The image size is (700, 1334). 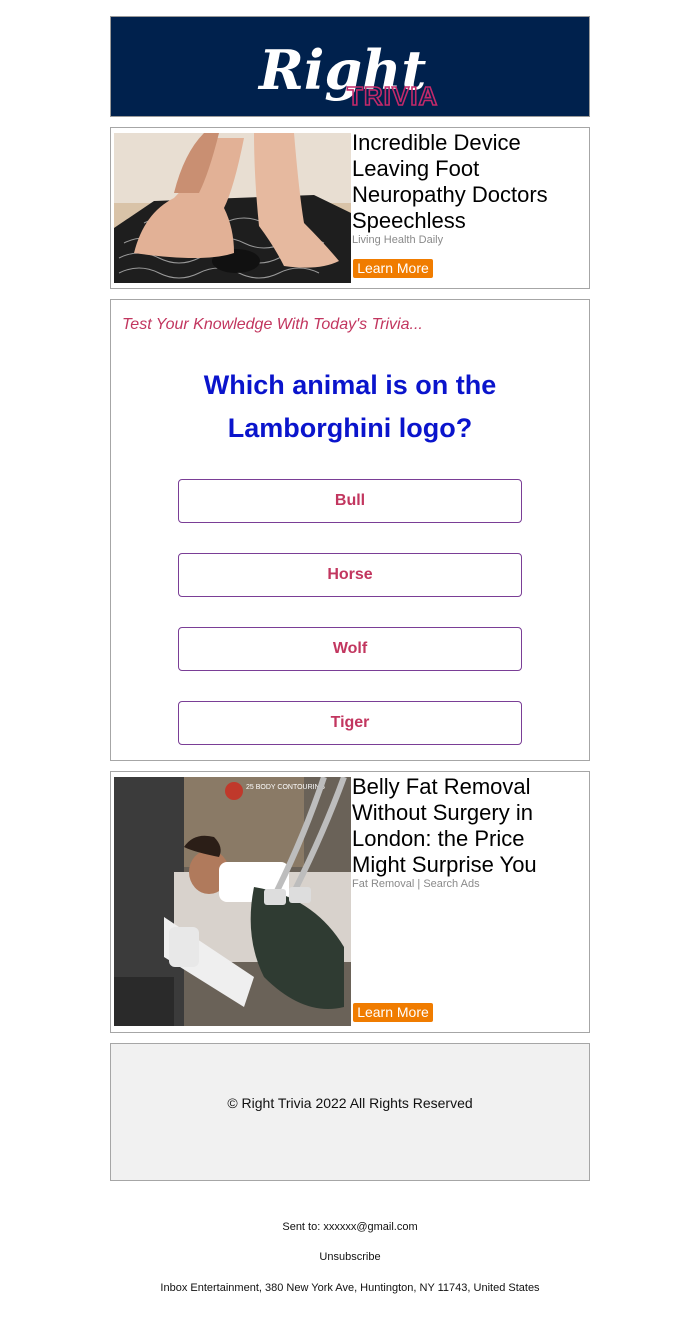 I want to click on copyright-text: © Right Trivia 2022 All Rights Reserved, so click(x=350, y=1103).